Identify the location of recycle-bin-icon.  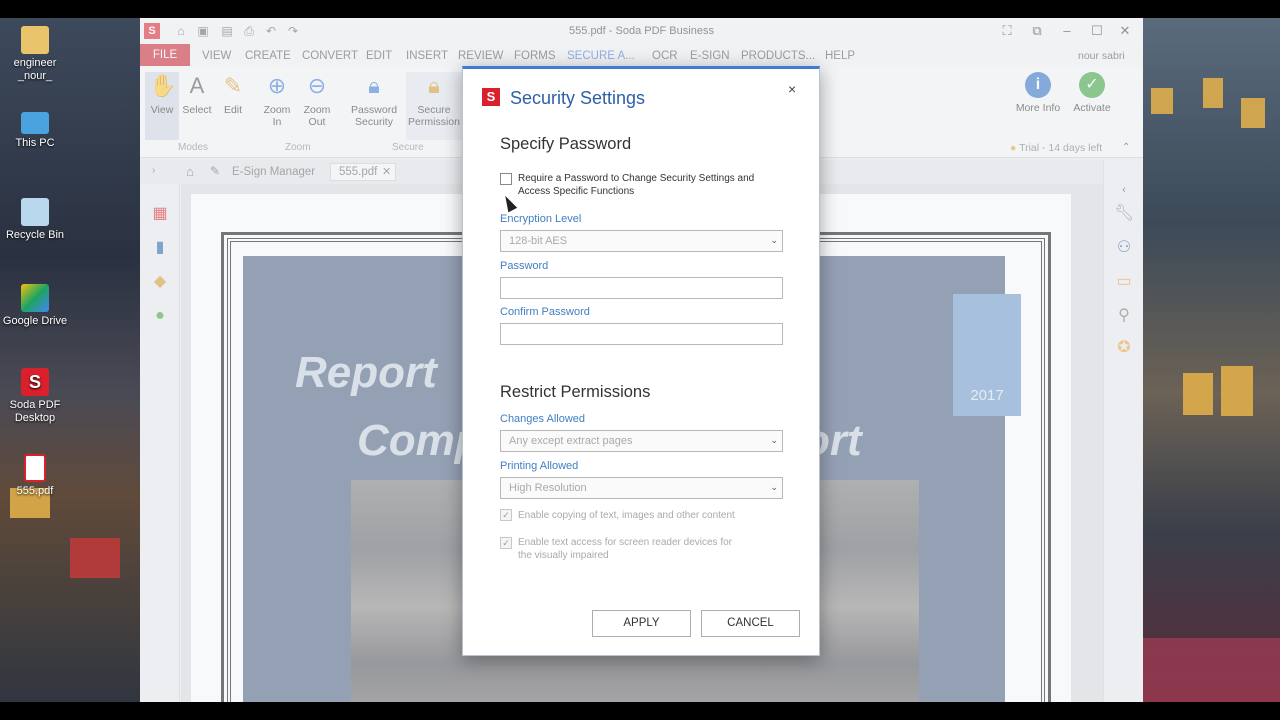
(35, 212).